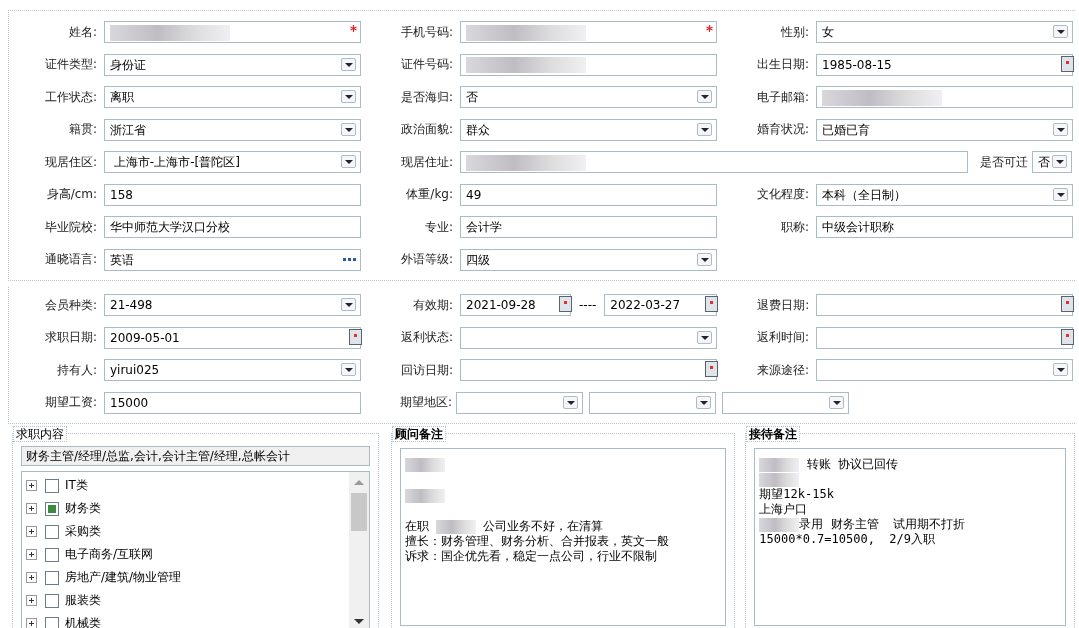 Image resolution: width=1079 pixels, height=628 pixels. Describe the element at coordinates (417, 526) in the screenshot. I see `note-text: 在职` at that location.